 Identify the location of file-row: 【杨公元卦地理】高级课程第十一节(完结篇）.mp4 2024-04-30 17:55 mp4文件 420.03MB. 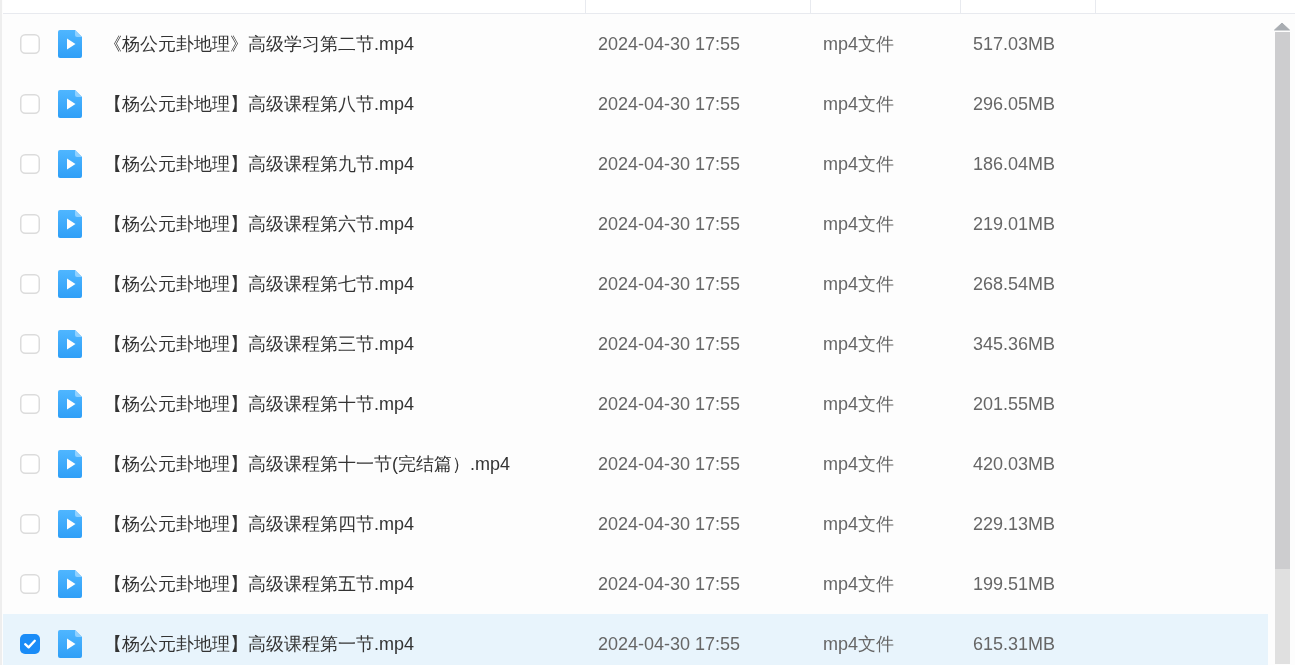
(635, 464).